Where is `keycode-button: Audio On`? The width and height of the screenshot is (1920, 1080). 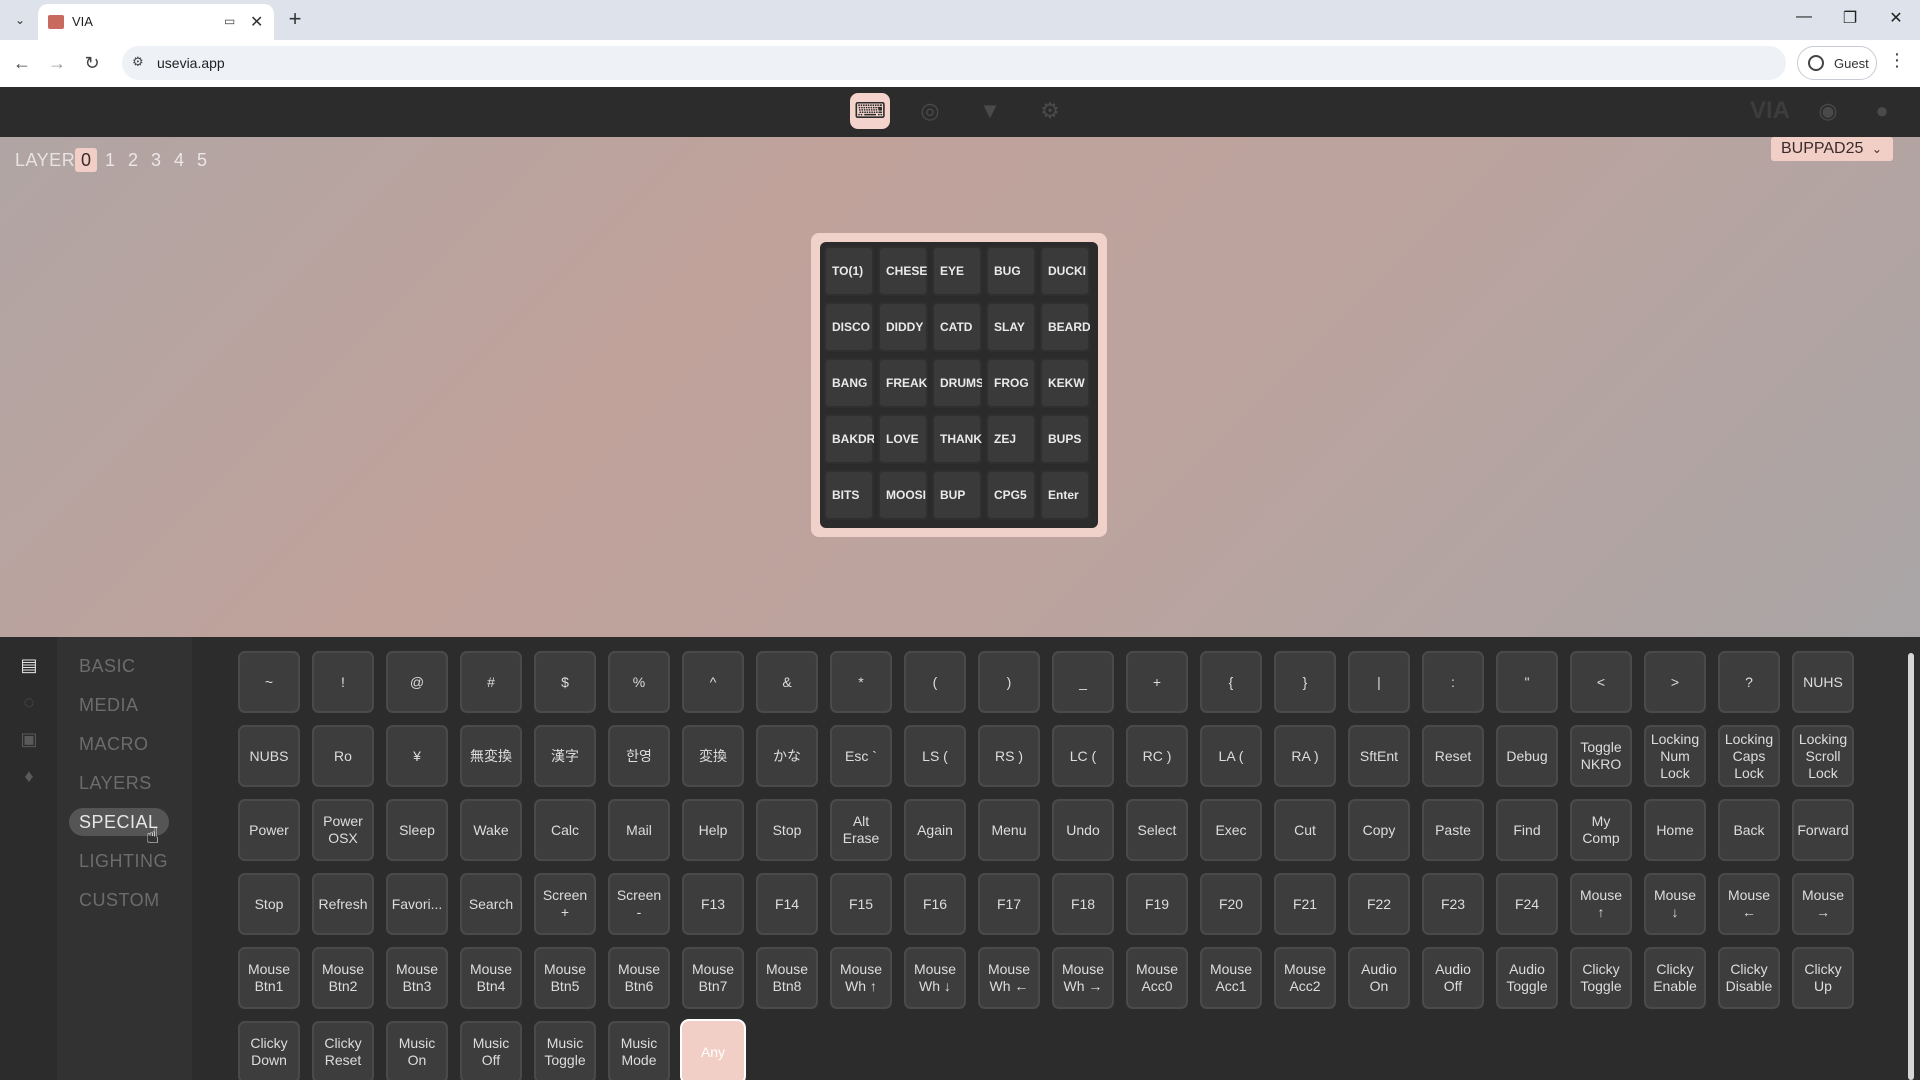 keycode-button: Audio On is located at coordinates (1379, 978).